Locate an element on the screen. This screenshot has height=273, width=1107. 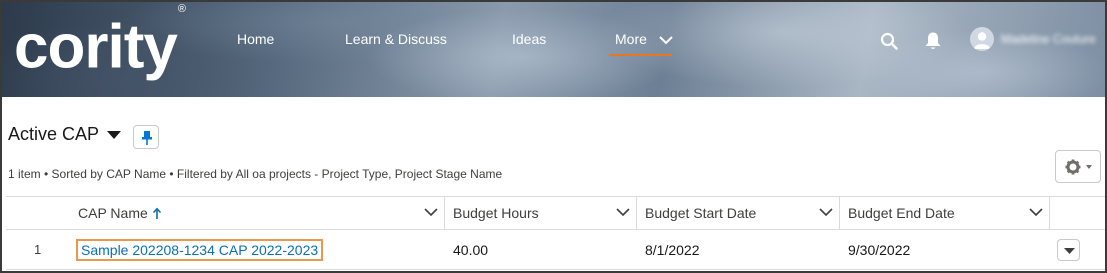
column-label: Budget Start Date is located at coordinates (701, 213).